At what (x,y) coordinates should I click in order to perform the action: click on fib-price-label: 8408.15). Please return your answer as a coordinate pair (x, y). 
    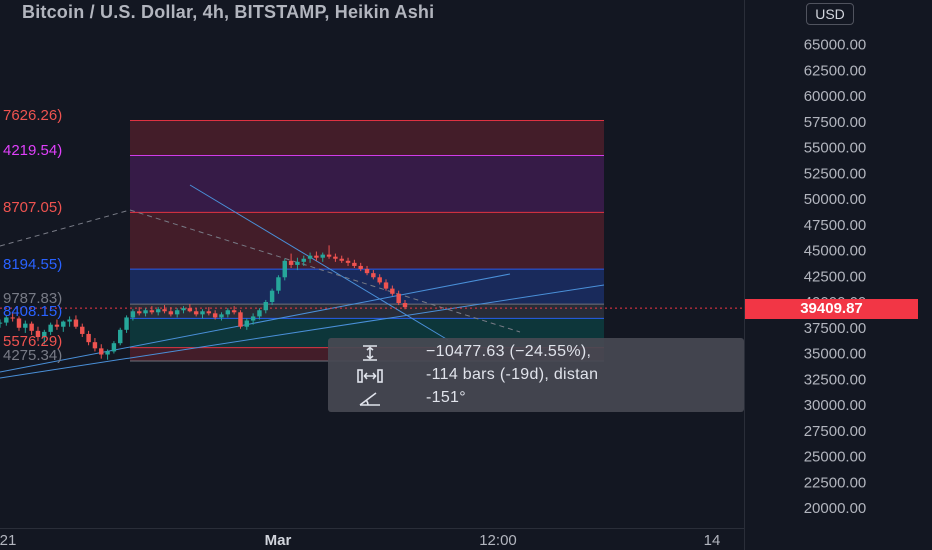
    Looking at the image, I should click on (32, 311).